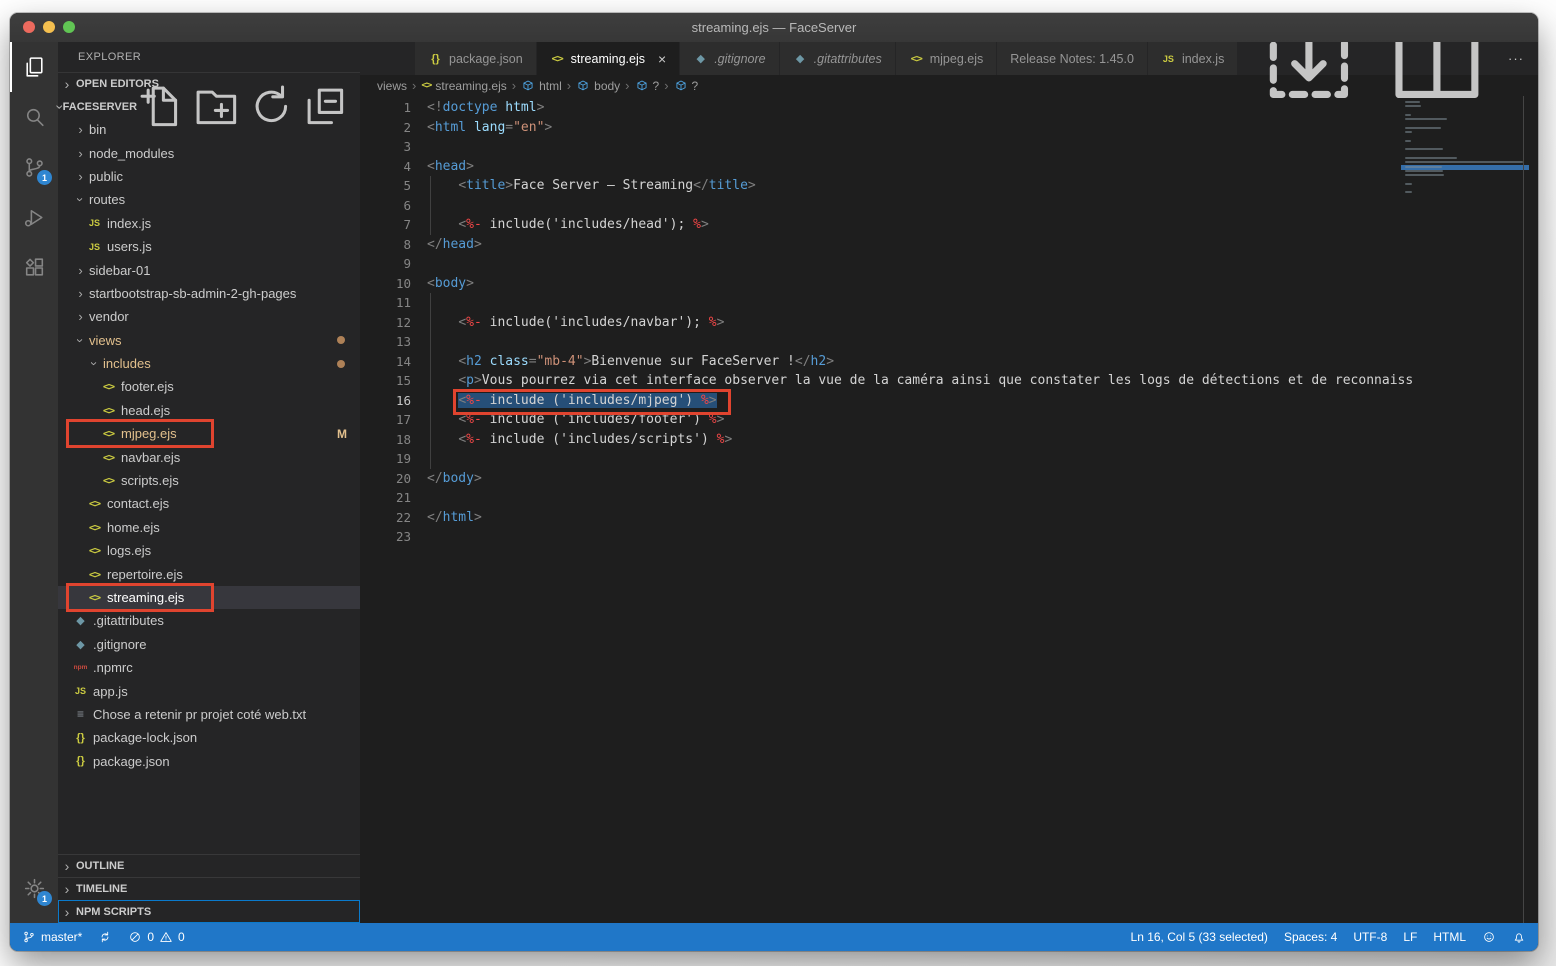 The image size is (1556, 966). Describe the element at coordinates (34, 117) in the screenshot. I see `activity-item-search` at that location.